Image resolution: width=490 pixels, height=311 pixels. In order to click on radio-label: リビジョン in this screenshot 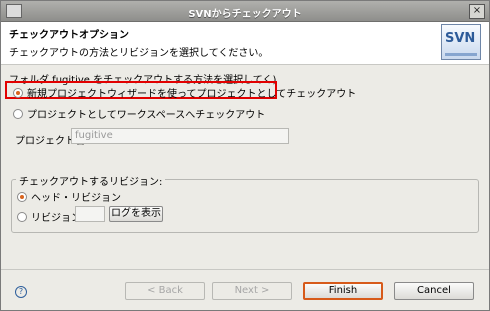, I will do `click(56, 218)`.